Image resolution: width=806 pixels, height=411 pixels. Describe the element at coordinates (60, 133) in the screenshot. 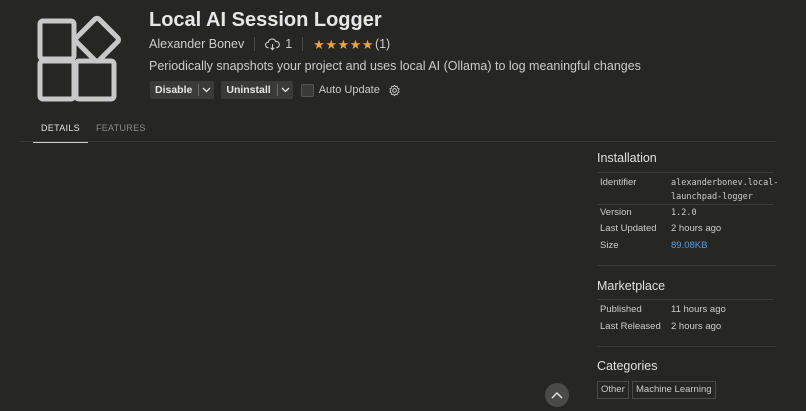

I see `tab-details: DETAILS` at that location.